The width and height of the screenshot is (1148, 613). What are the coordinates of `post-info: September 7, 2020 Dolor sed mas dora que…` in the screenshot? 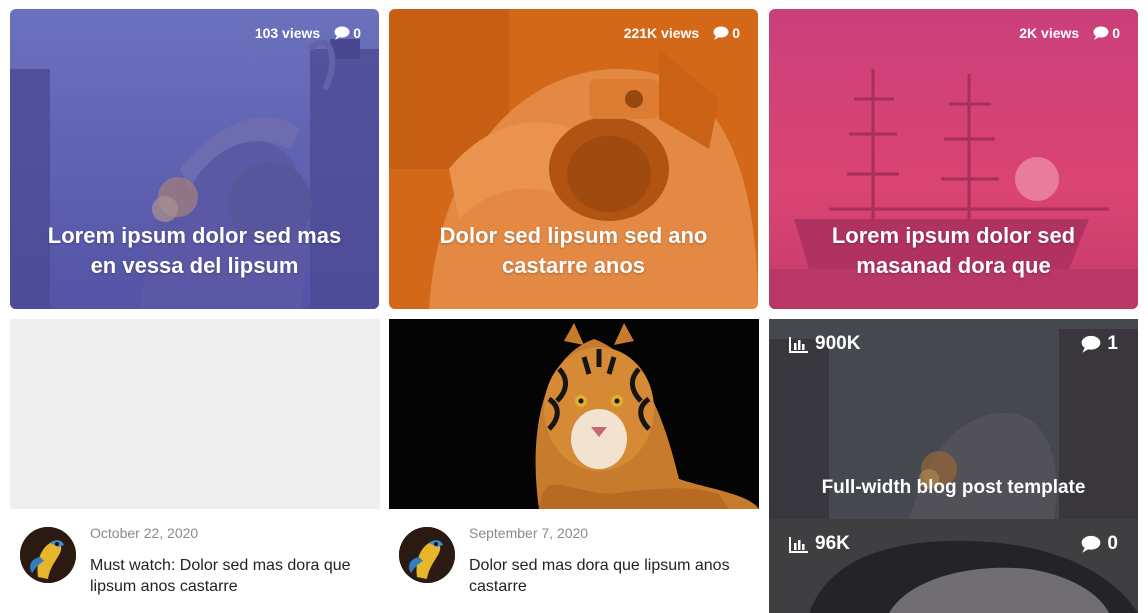 It's located at (574, 561).